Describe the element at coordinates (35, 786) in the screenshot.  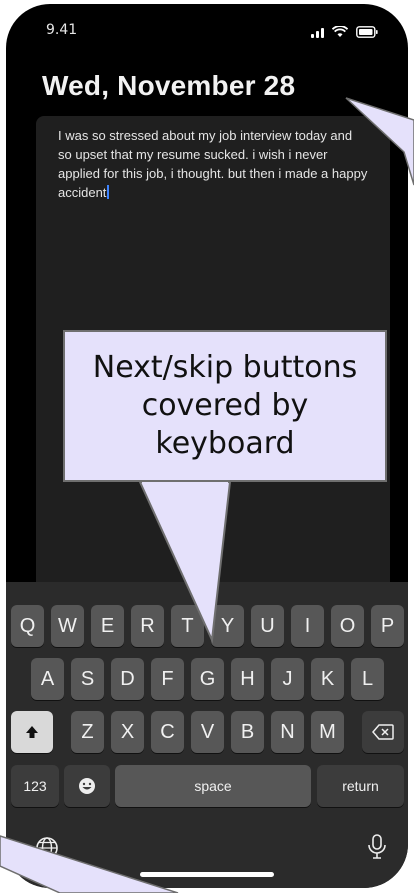
I see `numbers-key: 123` at that location.